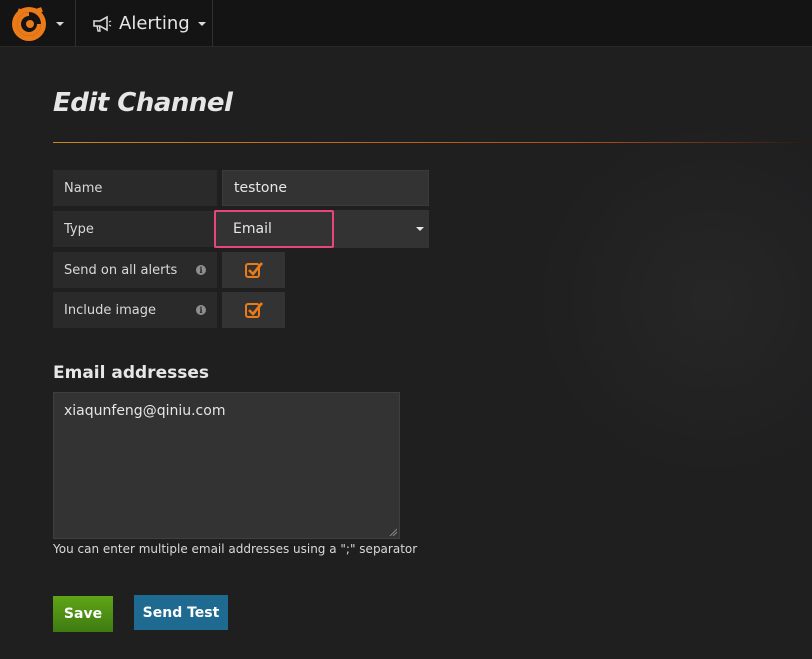 This screenshot has height=659, width=812. I want to click on section-dropdown: Alerting, so click(145, 23).